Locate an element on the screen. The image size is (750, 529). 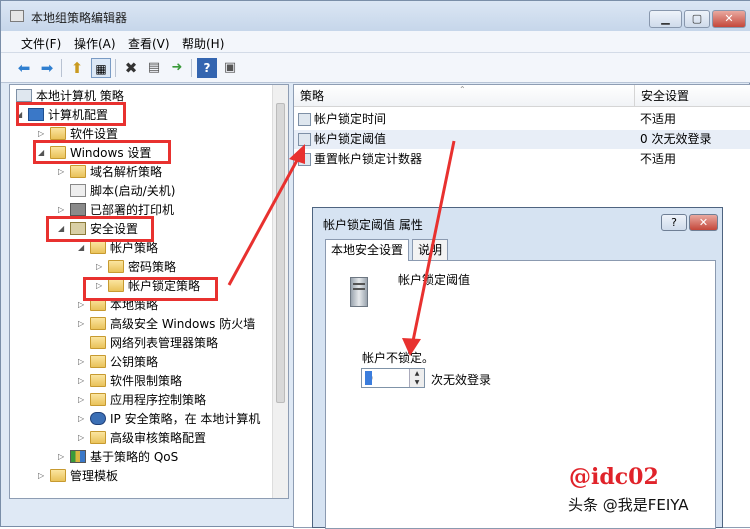
credit-text: 头条 @我是FEIYA is located at coordinates (628, 505).